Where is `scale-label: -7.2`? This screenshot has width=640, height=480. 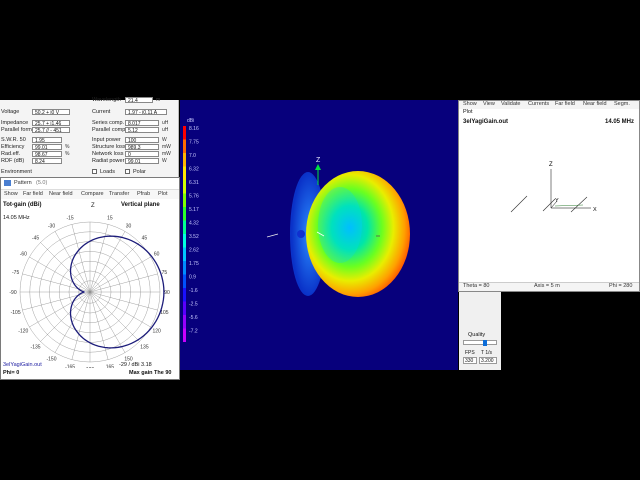
scale-label: -7.2 is located at coordinates (193, 332).